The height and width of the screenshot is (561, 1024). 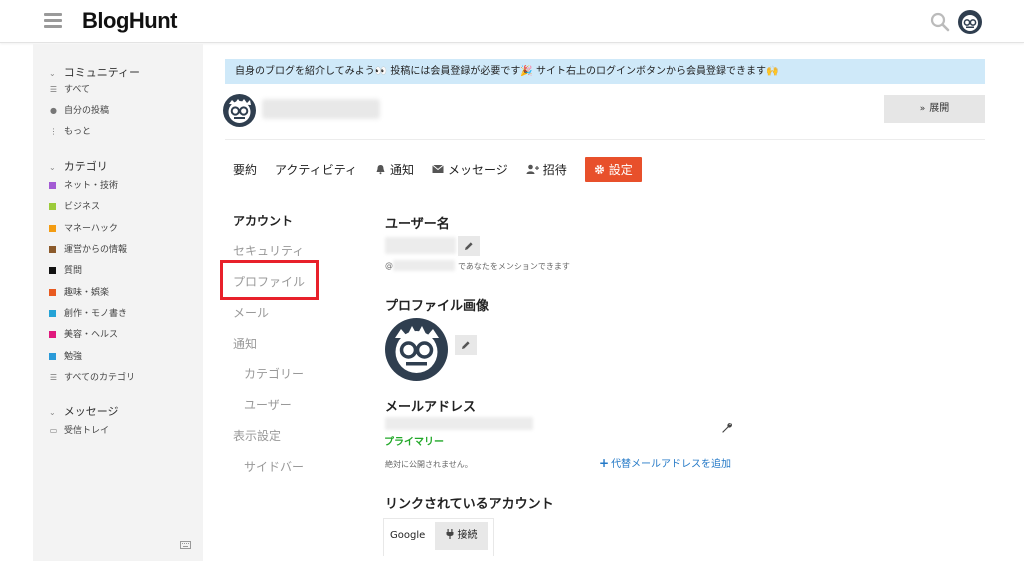 I want to click on profile-tabs: 要約 アクティビティ 通知 メッセージ 招待 設定, so click(x=446, y=169).